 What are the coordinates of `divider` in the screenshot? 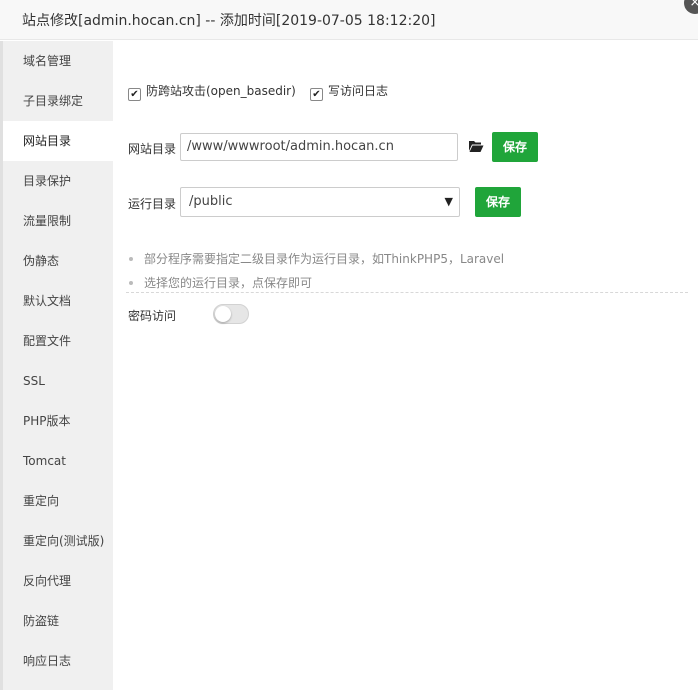 It's located at (407, 292).